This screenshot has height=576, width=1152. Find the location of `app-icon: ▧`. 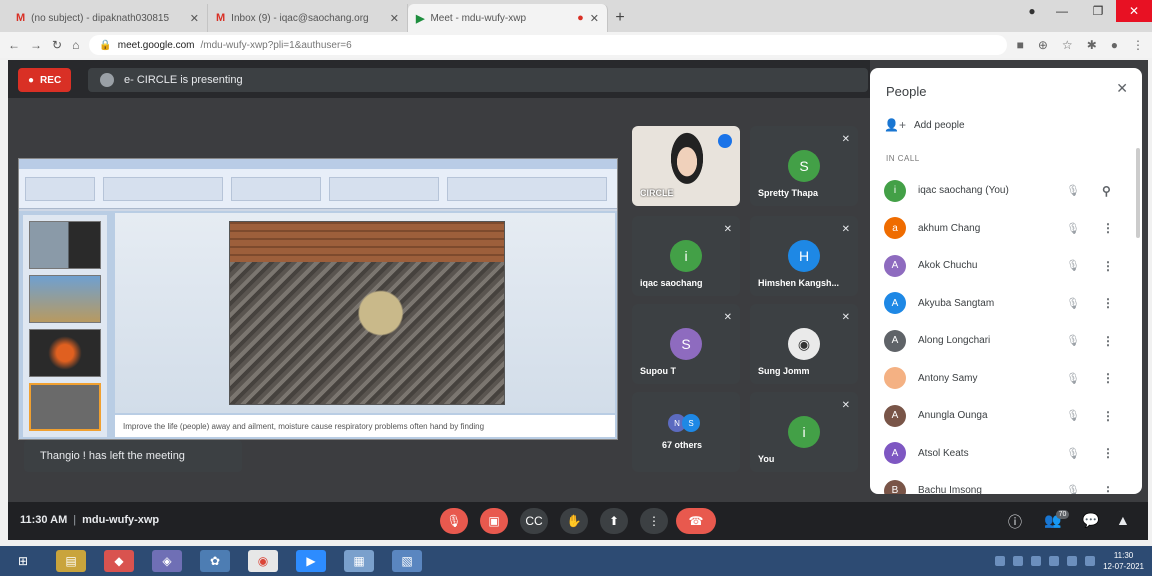

app-icon: ▧ is located at coordinates (407, 561).